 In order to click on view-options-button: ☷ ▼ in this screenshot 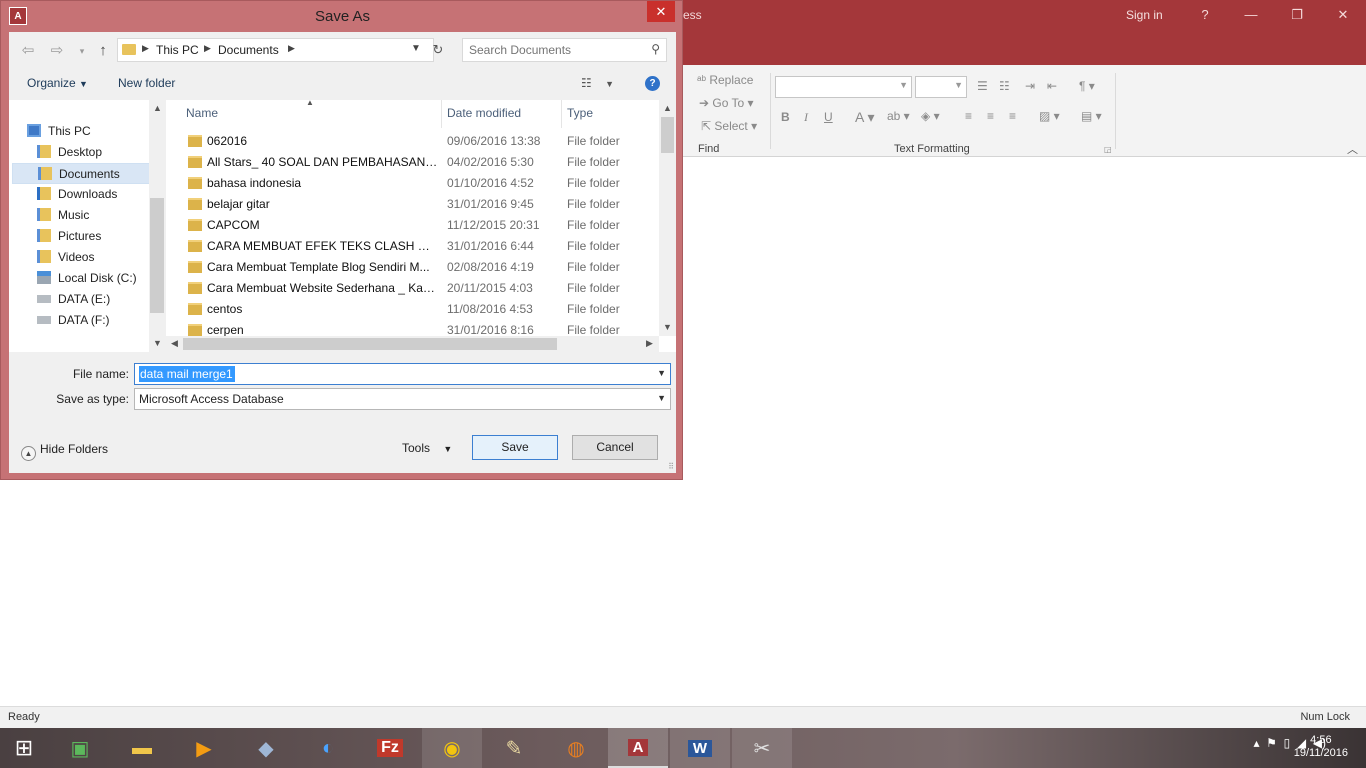, I will do `click(597, 83)`.